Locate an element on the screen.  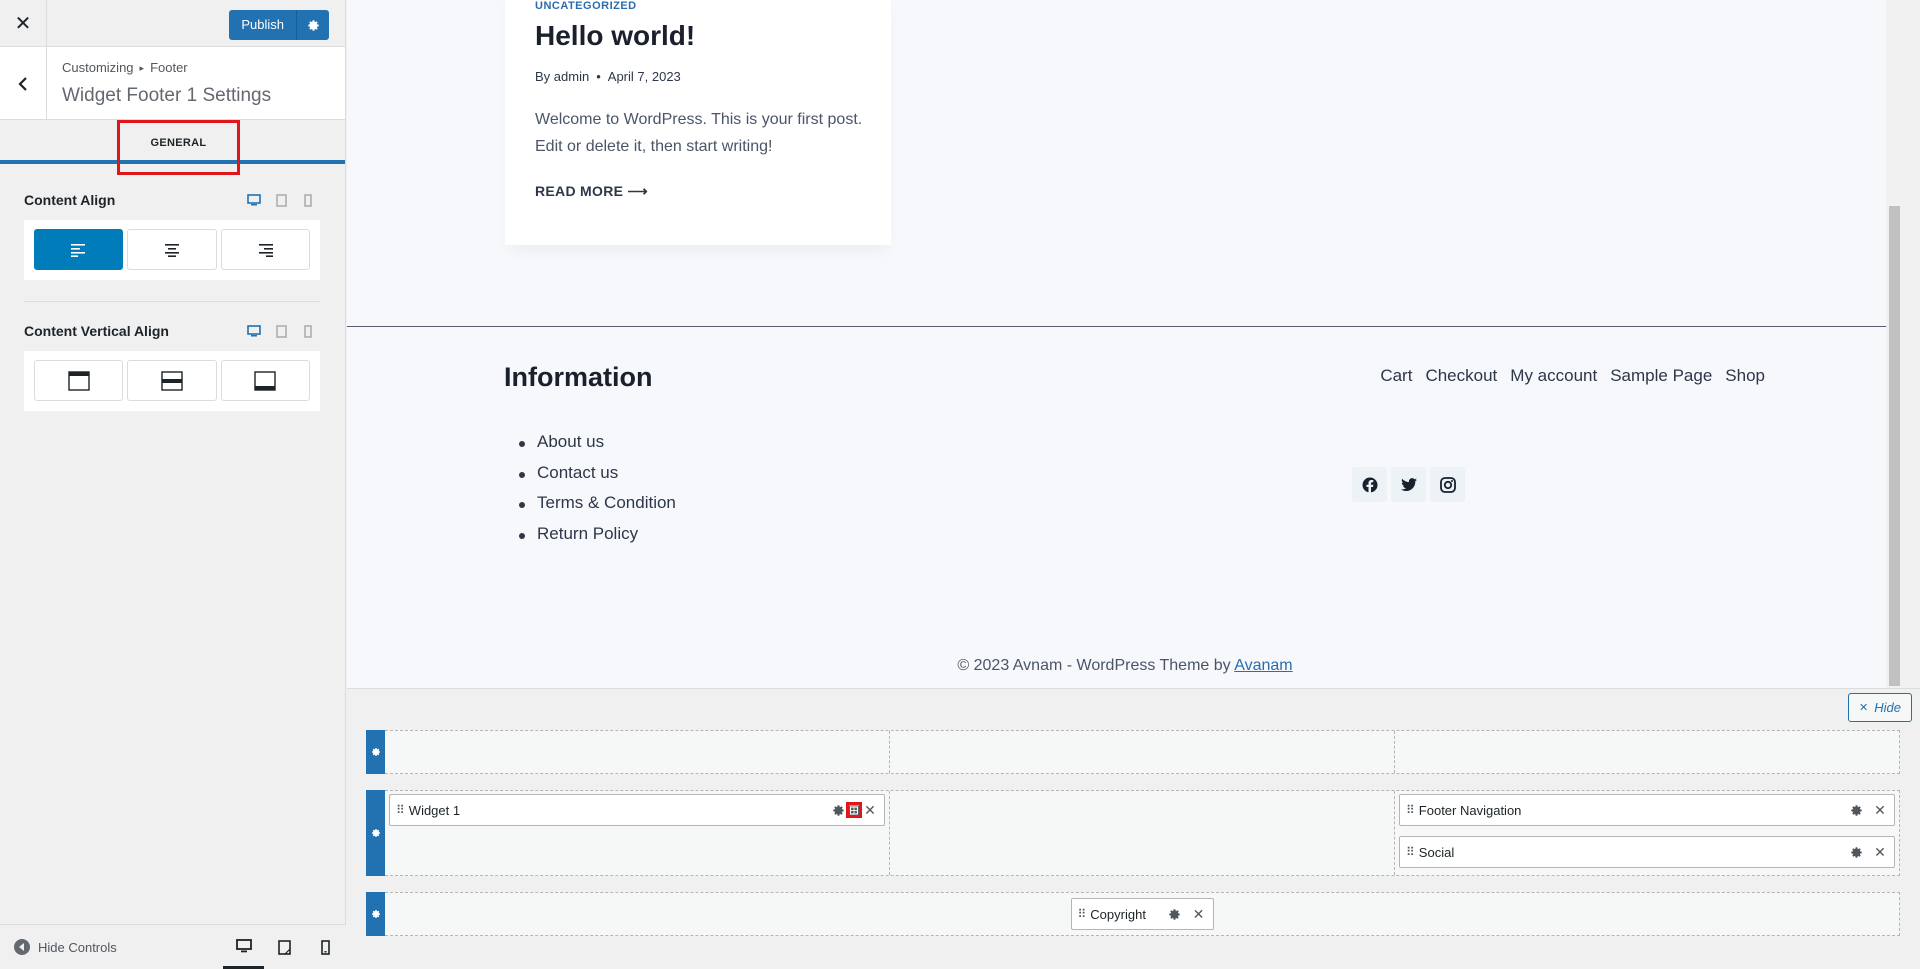
builder-item-label: Social is located at coordinates (1436, 852).